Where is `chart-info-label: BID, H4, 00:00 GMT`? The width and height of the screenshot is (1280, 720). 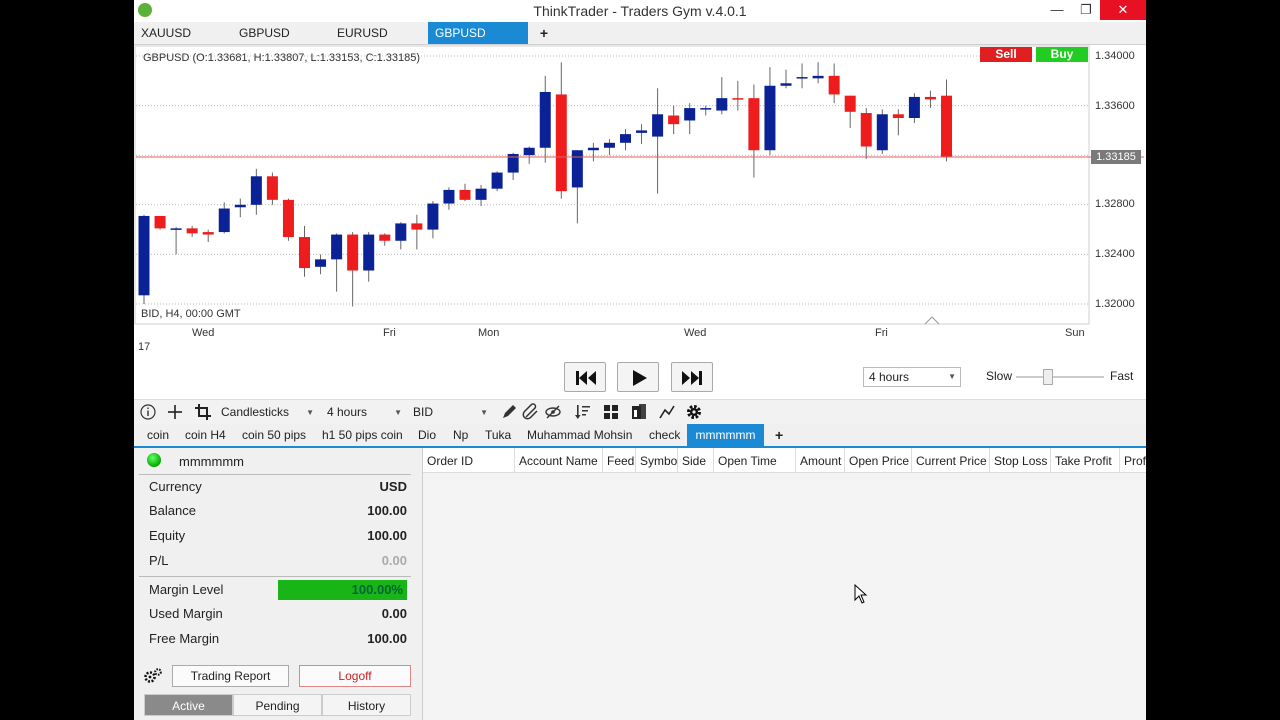
chart-info-label: BID, H4, 00:00 GMT is located at coordinates (191, 314).